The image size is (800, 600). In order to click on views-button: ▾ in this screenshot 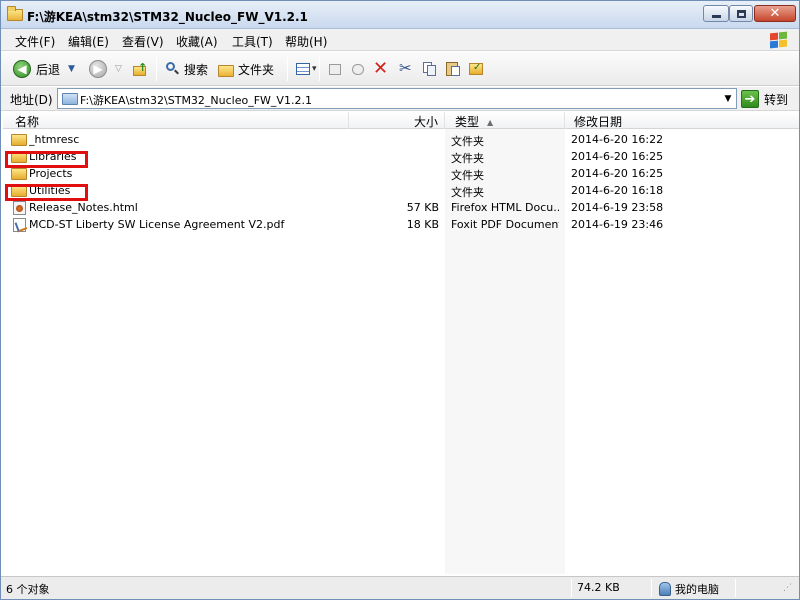, I will do `click(306, 69)`.